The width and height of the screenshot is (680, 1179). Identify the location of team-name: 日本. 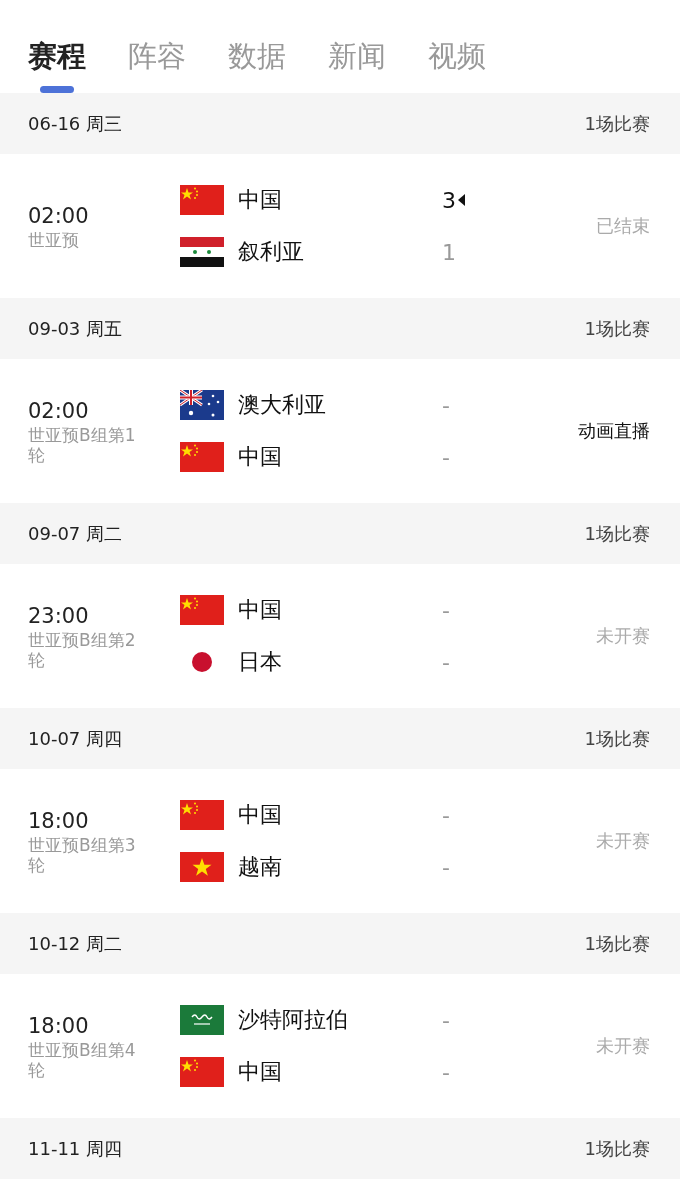
(260, 662).